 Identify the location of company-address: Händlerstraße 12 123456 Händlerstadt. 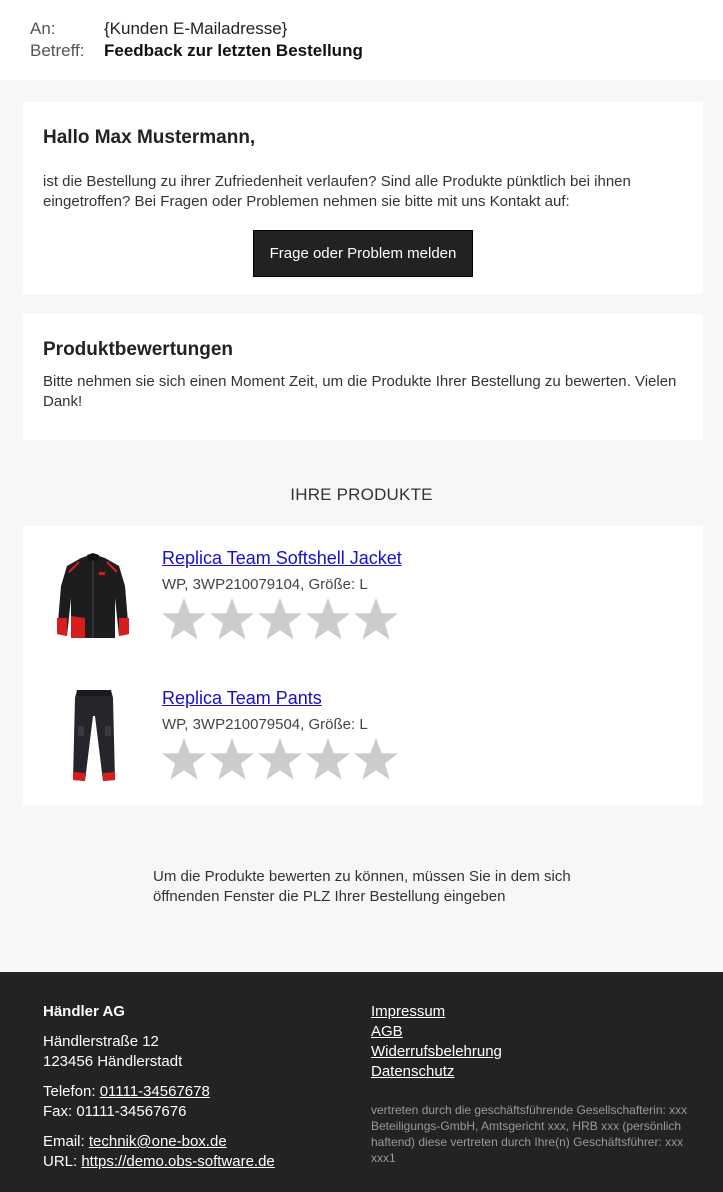
(193, 1052).